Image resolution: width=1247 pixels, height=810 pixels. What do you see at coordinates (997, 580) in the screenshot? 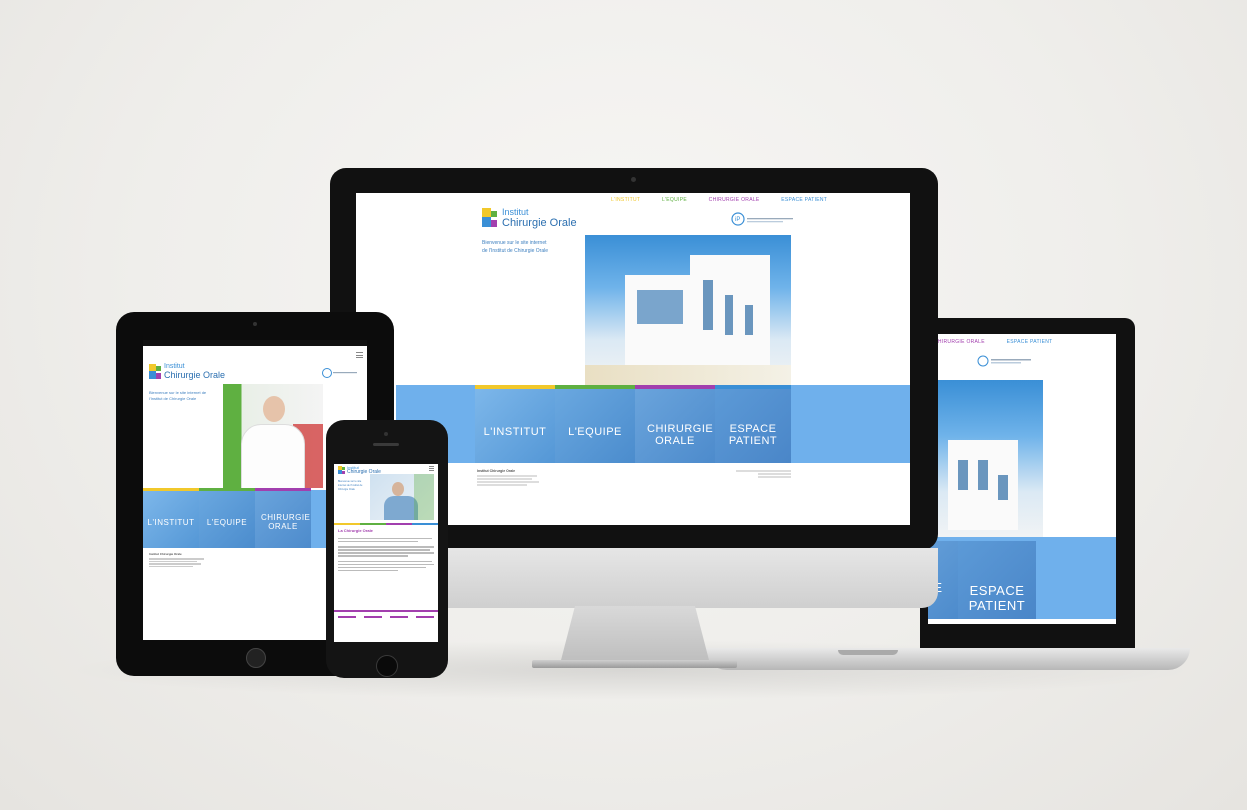
I see `laptop-tile-espace: ESPACE PATIENT` at bounding box center [997, 580].